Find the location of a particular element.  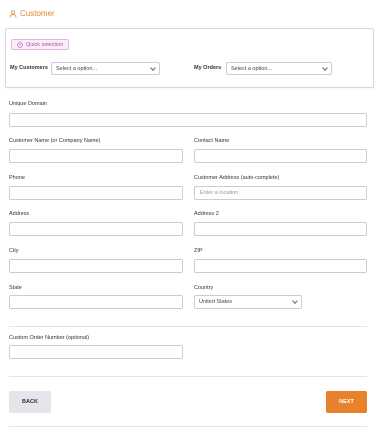

customer-name-label: Customer Name (or Company Name) is located at coordinates (55, 141).